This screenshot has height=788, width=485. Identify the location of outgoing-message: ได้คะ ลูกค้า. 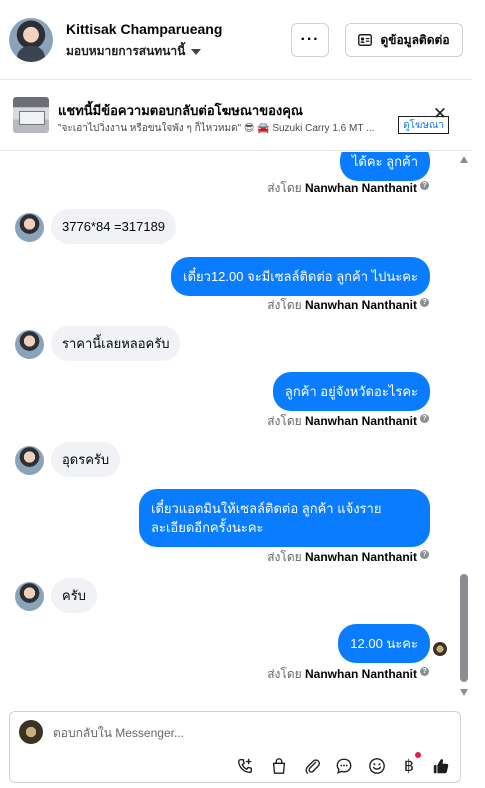
(384, 166).